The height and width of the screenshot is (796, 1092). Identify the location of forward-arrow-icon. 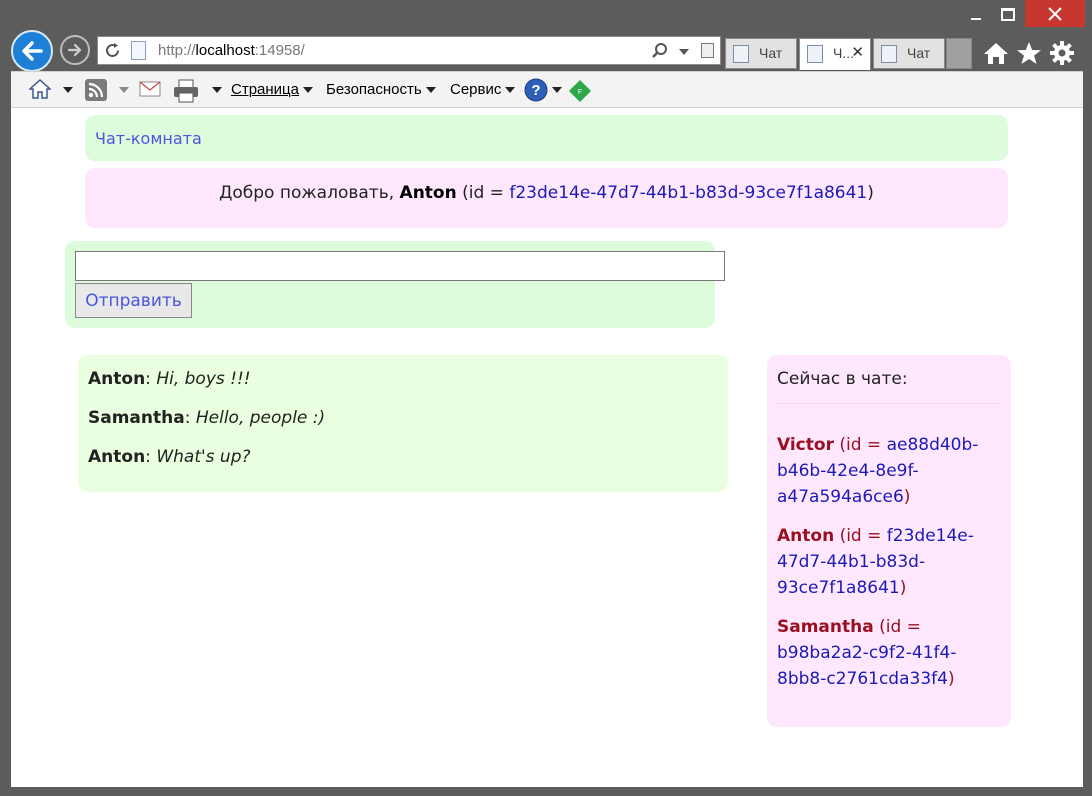
(74, 50).